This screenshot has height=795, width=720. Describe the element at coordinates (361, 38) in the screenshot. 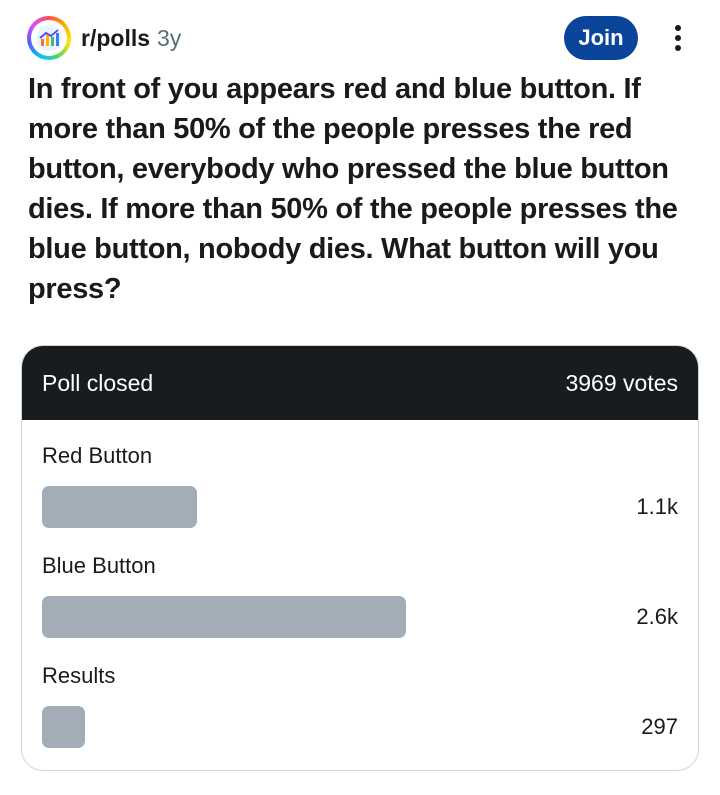

I see `post-header: r/polls 3y Join` at that location.